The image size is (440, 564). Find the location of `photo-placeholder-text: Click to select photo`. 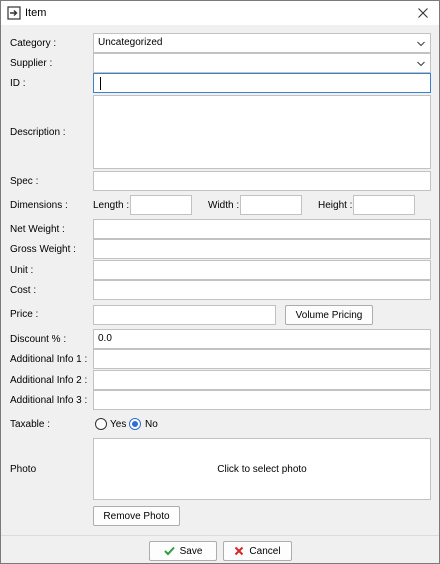

photo-placeholder-text: Click to select photo is located at coordinates (262, 469).